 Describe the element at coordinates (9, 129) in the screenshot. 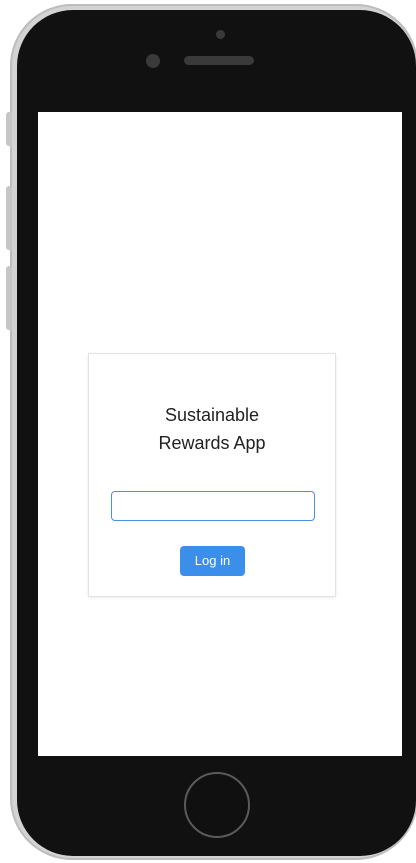

I see `mute-switch` at that location.